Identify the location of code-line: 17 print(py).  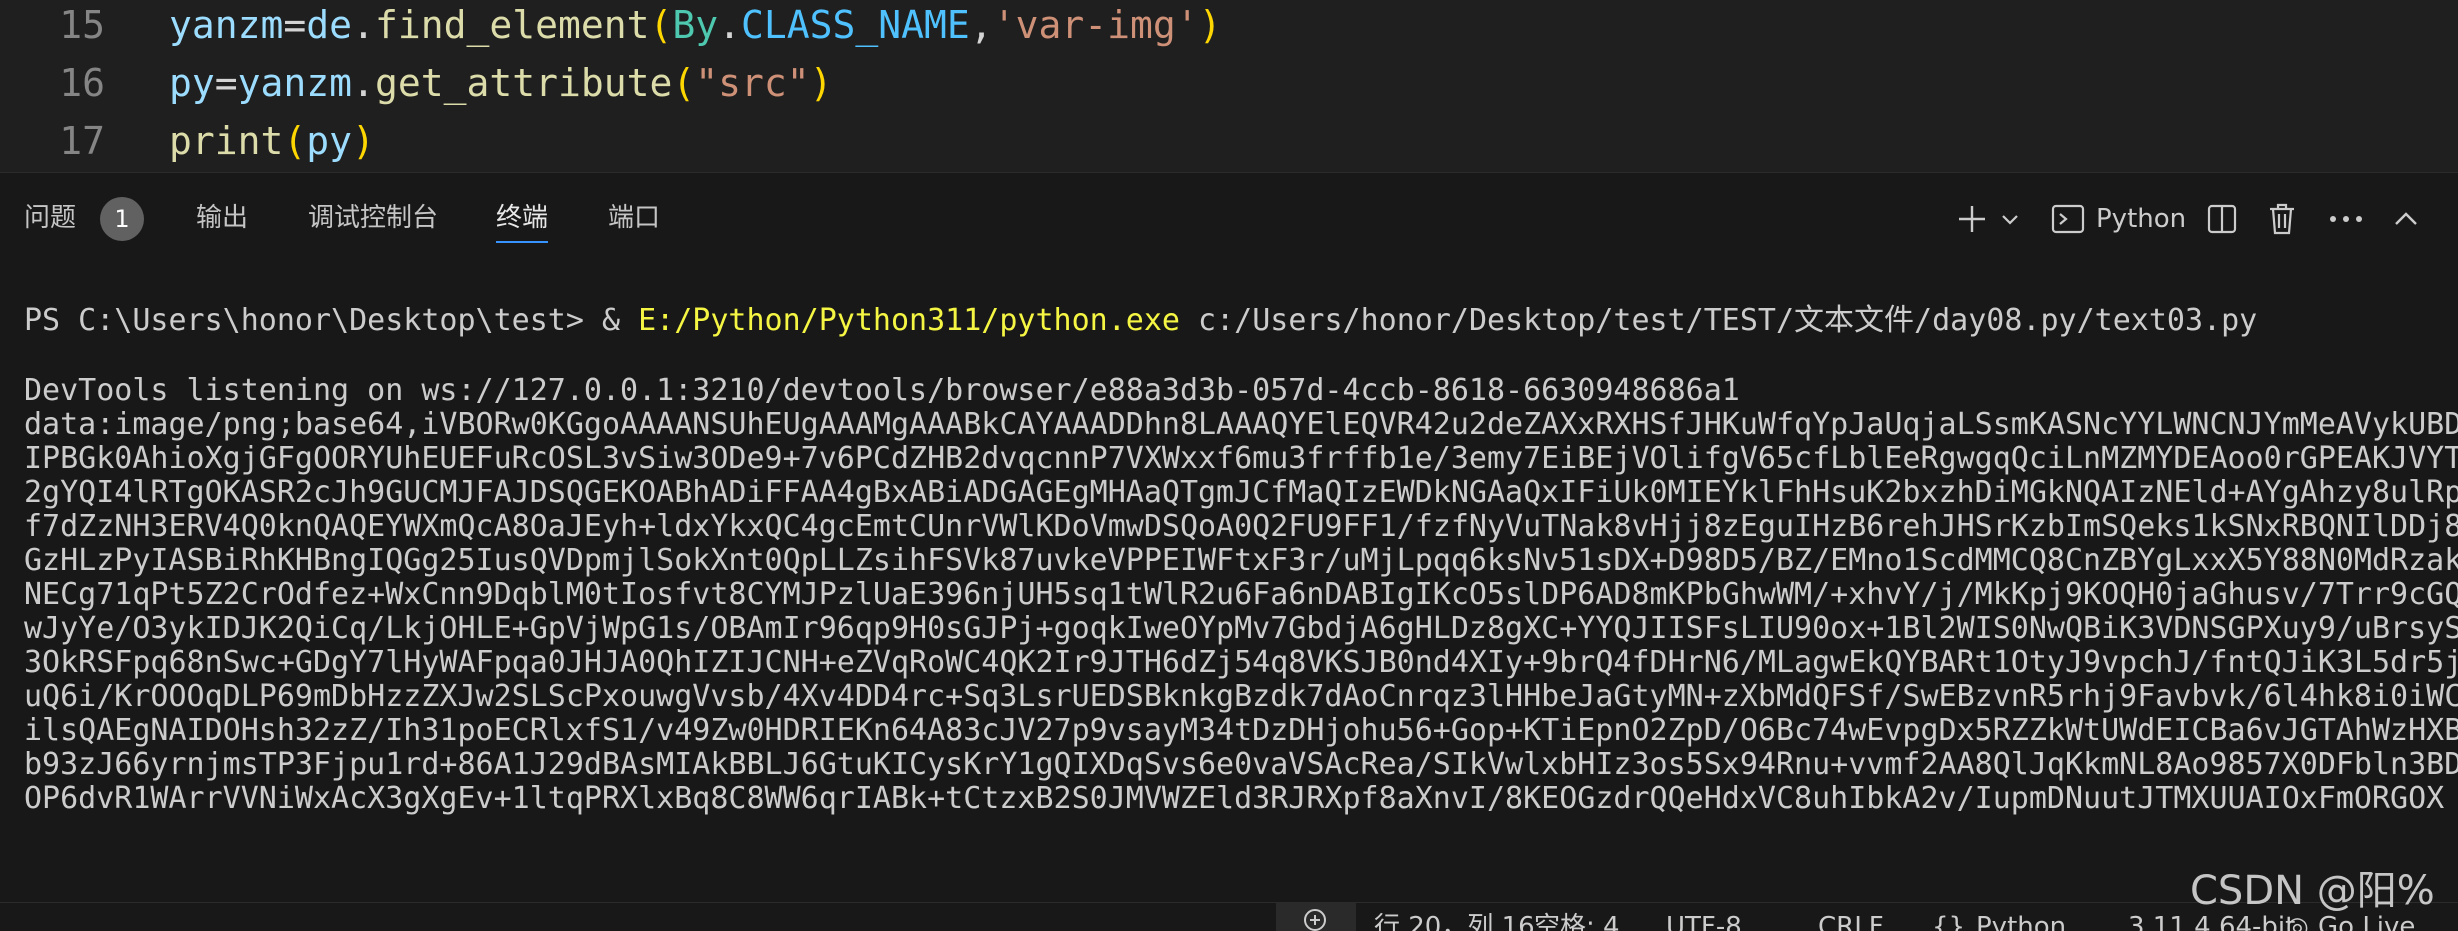
(1229, 141).